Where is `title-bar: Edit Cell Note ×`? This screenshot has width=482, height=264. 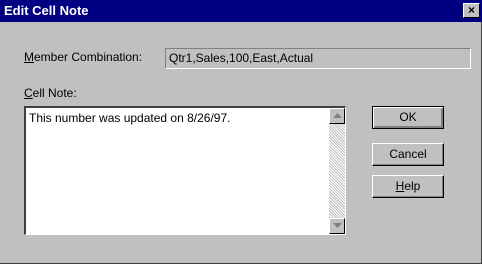
title-bar: Edit Cell Note × is located at coordinates (241, 11).